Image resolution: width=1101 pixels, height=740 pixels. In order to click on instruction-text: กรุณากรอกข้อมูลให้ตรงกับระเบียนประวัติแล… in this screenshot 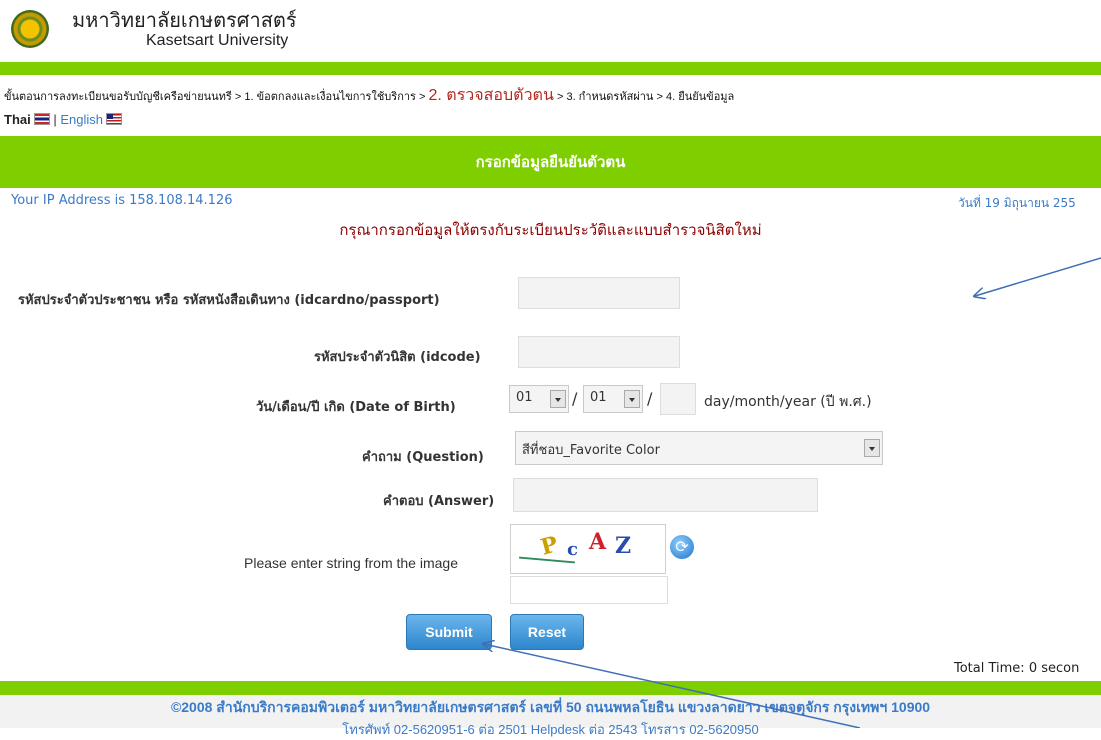, I will do `click(550, 230)`.